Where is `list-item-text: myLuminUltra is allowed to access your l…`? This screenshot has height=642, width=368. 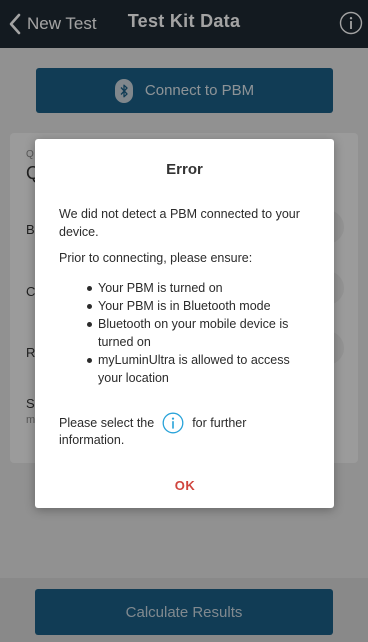 list-item-text: myLuminUltra is allowed to access your l… is located at coordinates (194, 369).